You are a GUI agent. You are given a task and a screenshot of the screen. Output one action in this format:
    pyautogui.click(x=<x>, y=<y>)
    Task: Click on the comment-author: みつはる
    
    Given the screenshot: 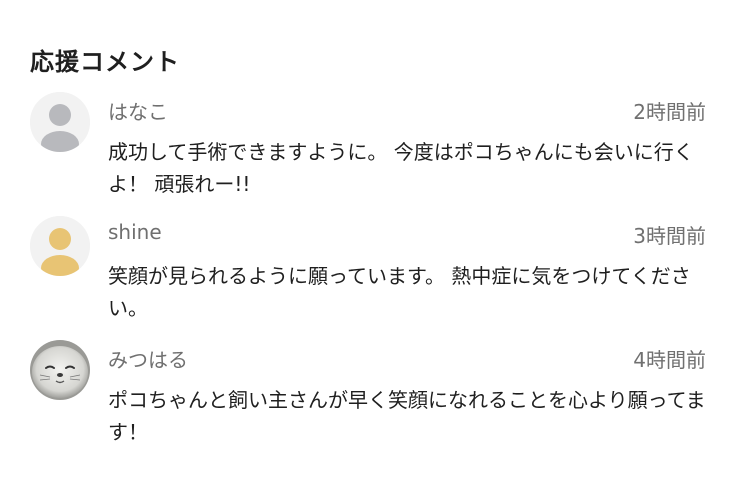 What is the action you would take?
    pyautogui.click(x=148, y=358)
    